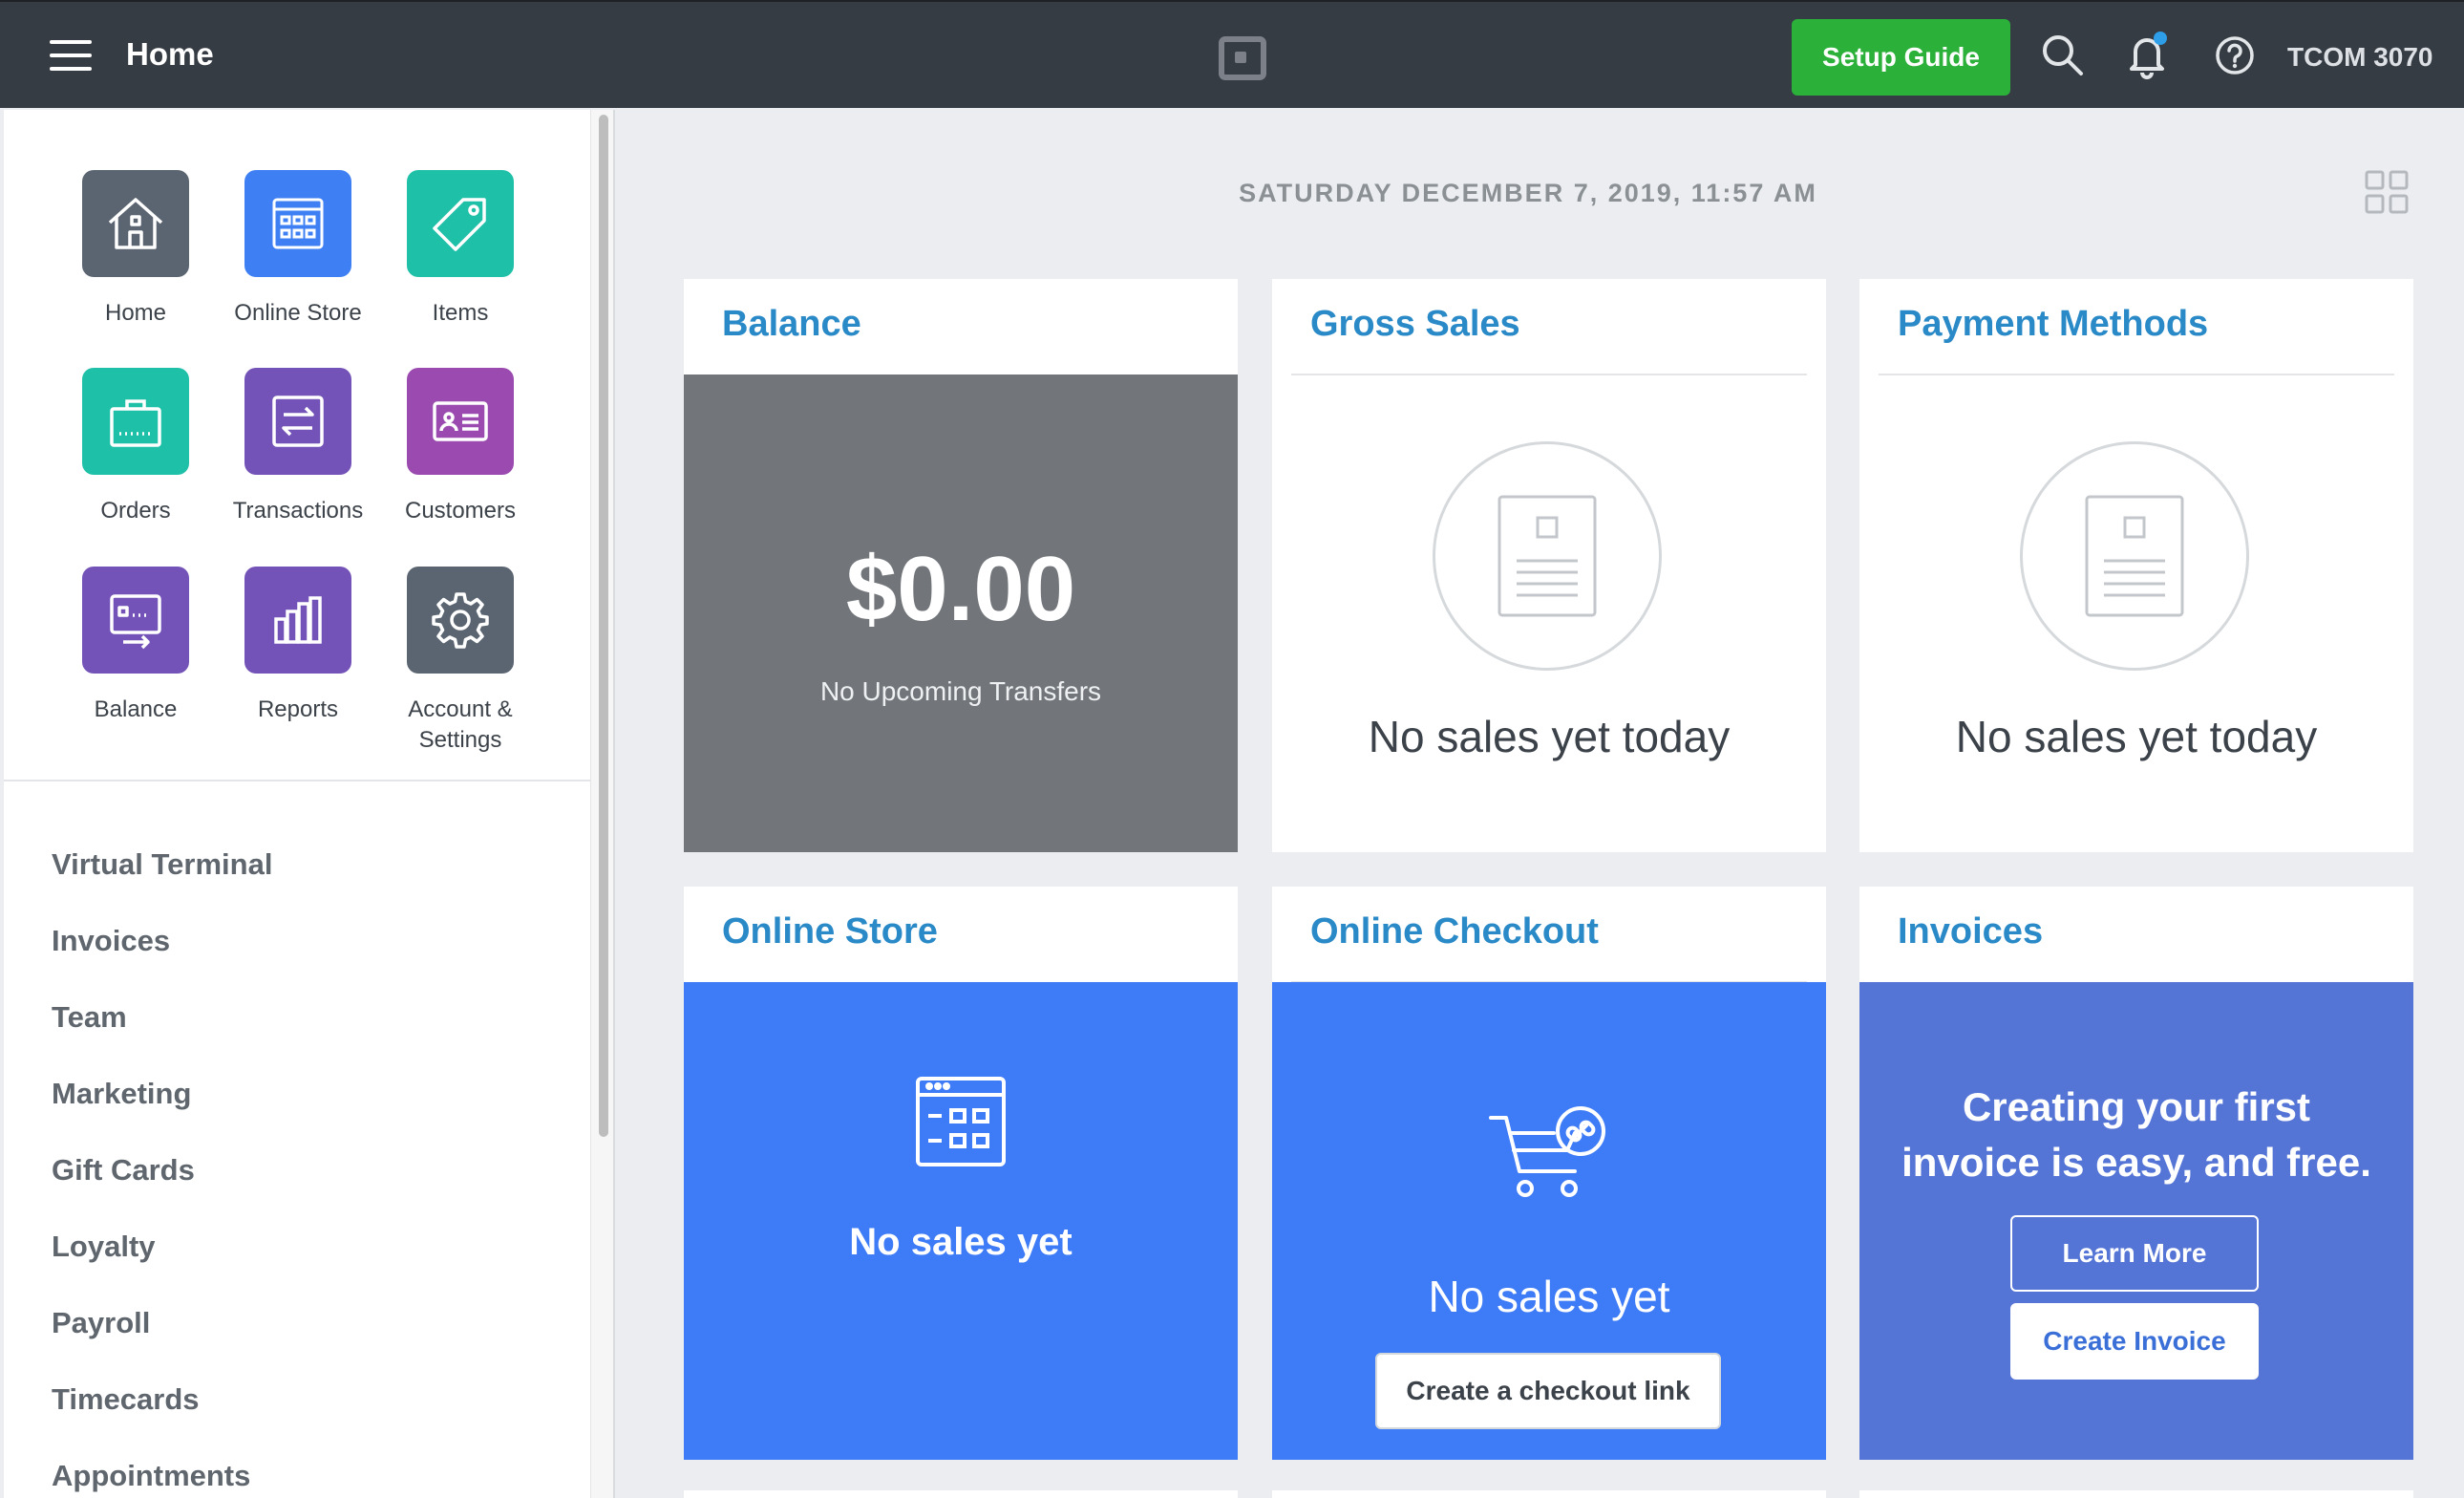 Image resolution: width=2464 pixels, height=1498 pixels. I want to click on app-label: Reports, so click(298, 709).